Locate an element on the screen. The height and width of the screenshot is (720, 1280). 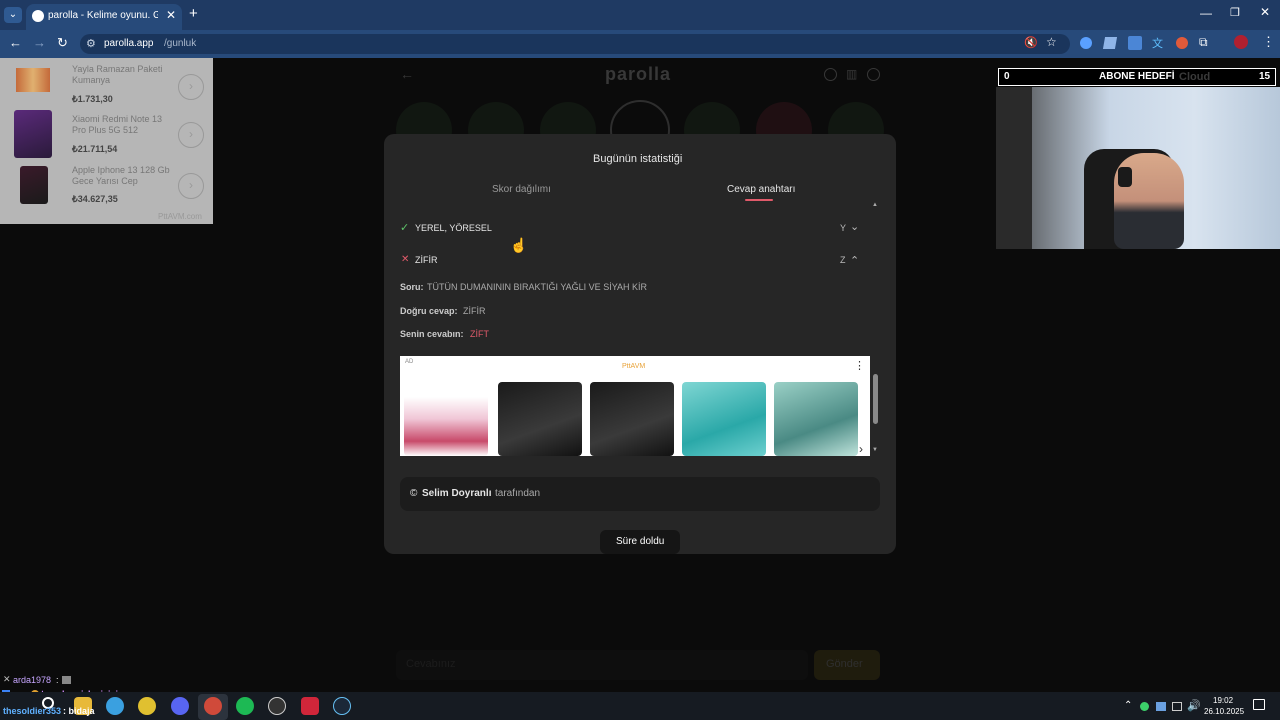
discord-icon is located at coordinates (180, 706).